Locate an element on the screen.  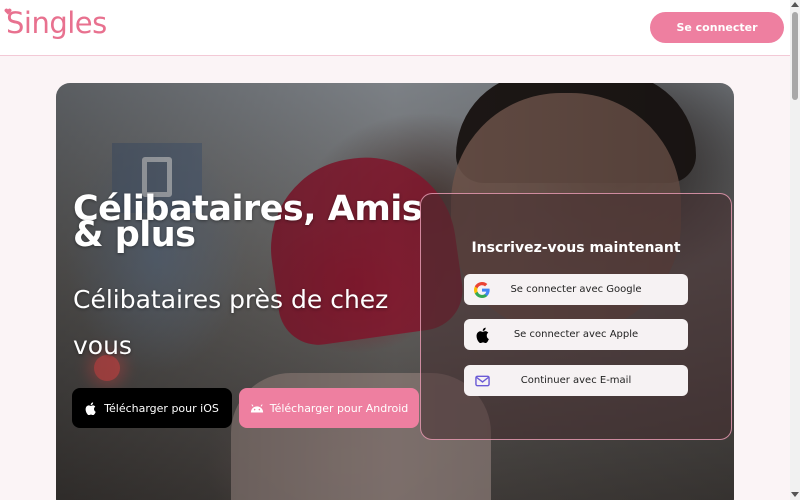
page-scrollbar is located at coordinates (795, 250).